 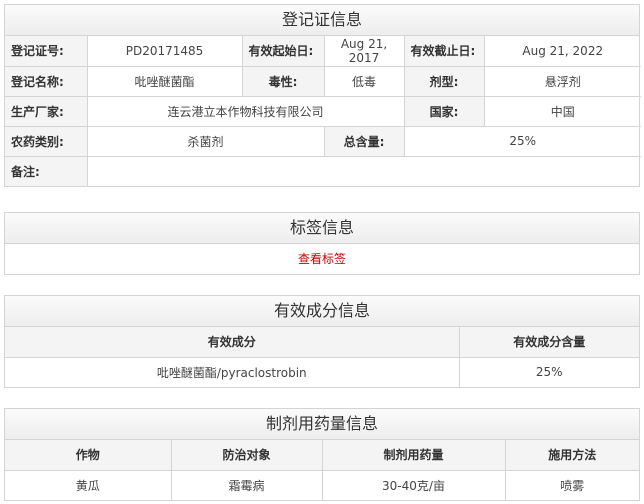 I want to click on name-value: 吡唑醚菌酯, so click(x=164, y=81).